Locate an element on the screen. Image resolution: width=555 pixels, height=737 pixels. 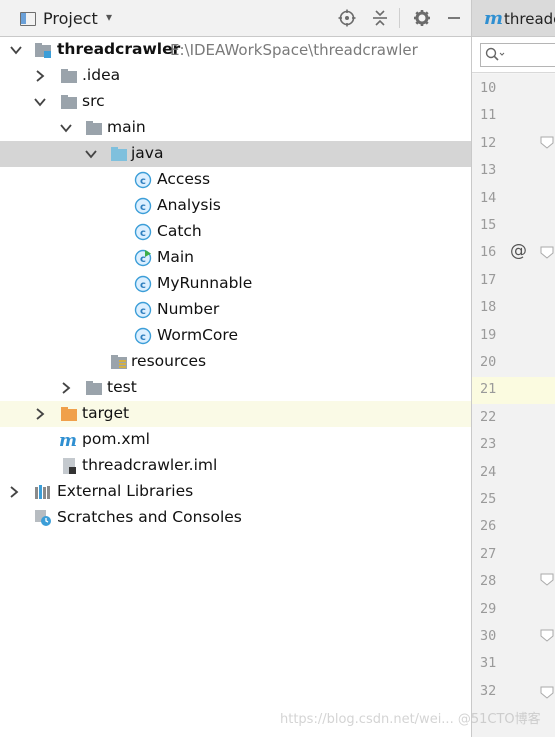
tree-node-main: main is located at coordinates (235, 128).